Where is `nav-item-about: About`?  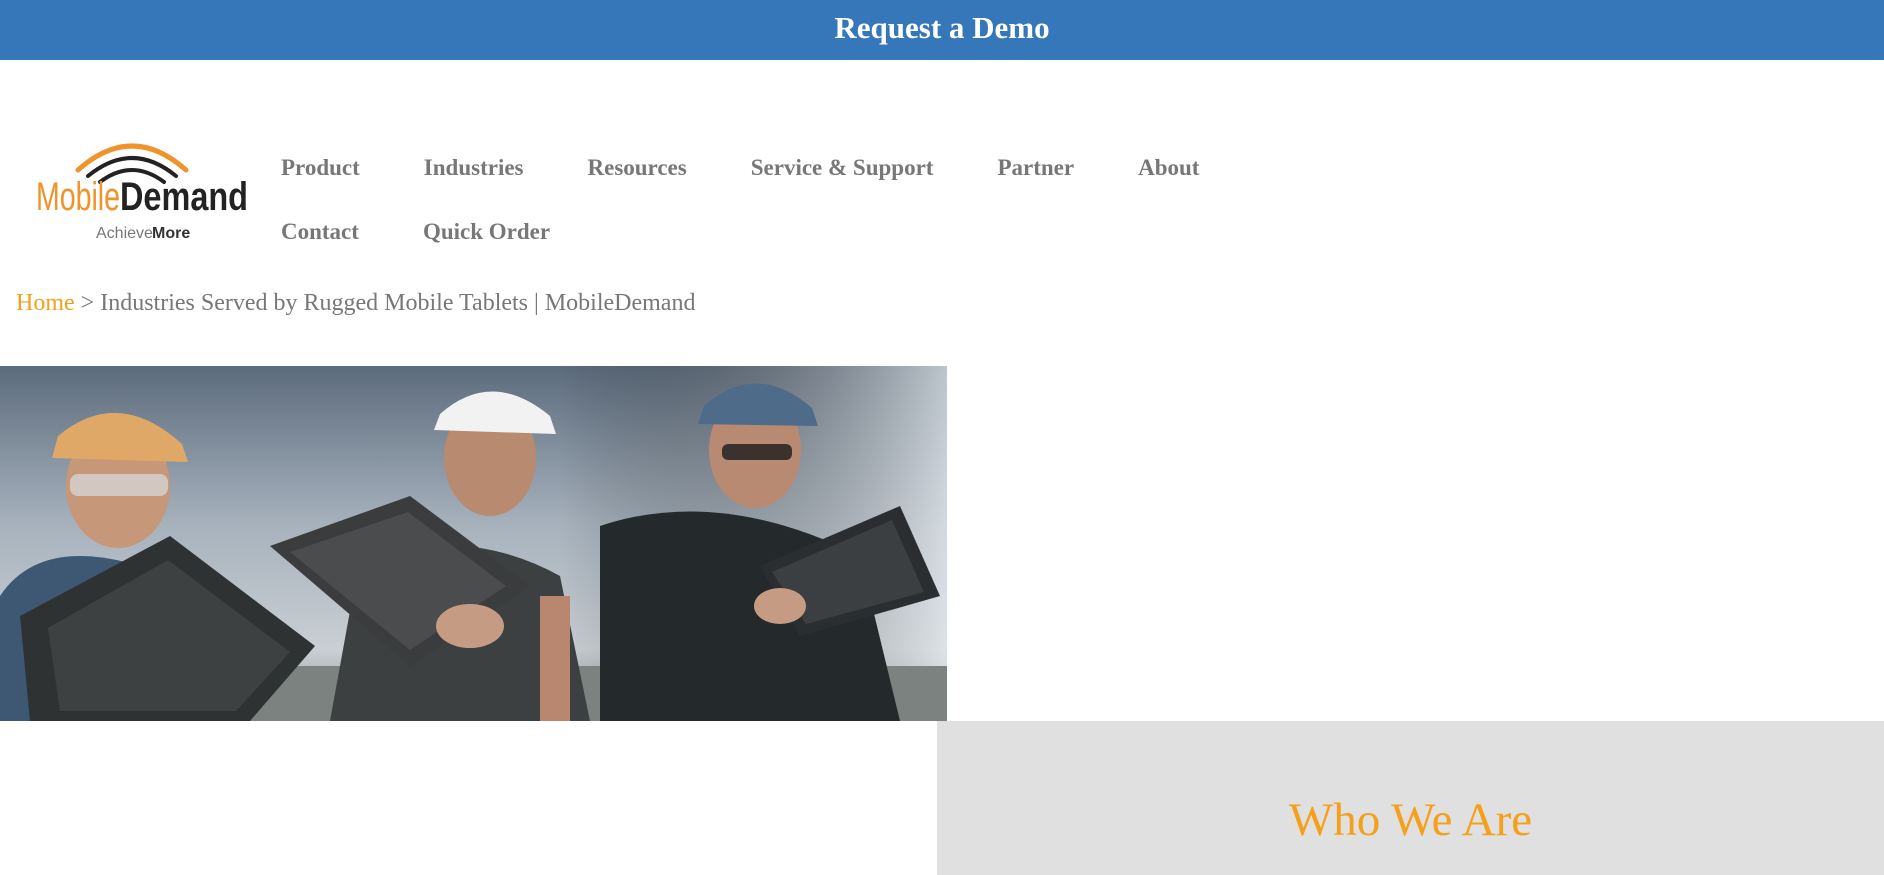 nav-item-about: About is located at coordinates (1168, 168).